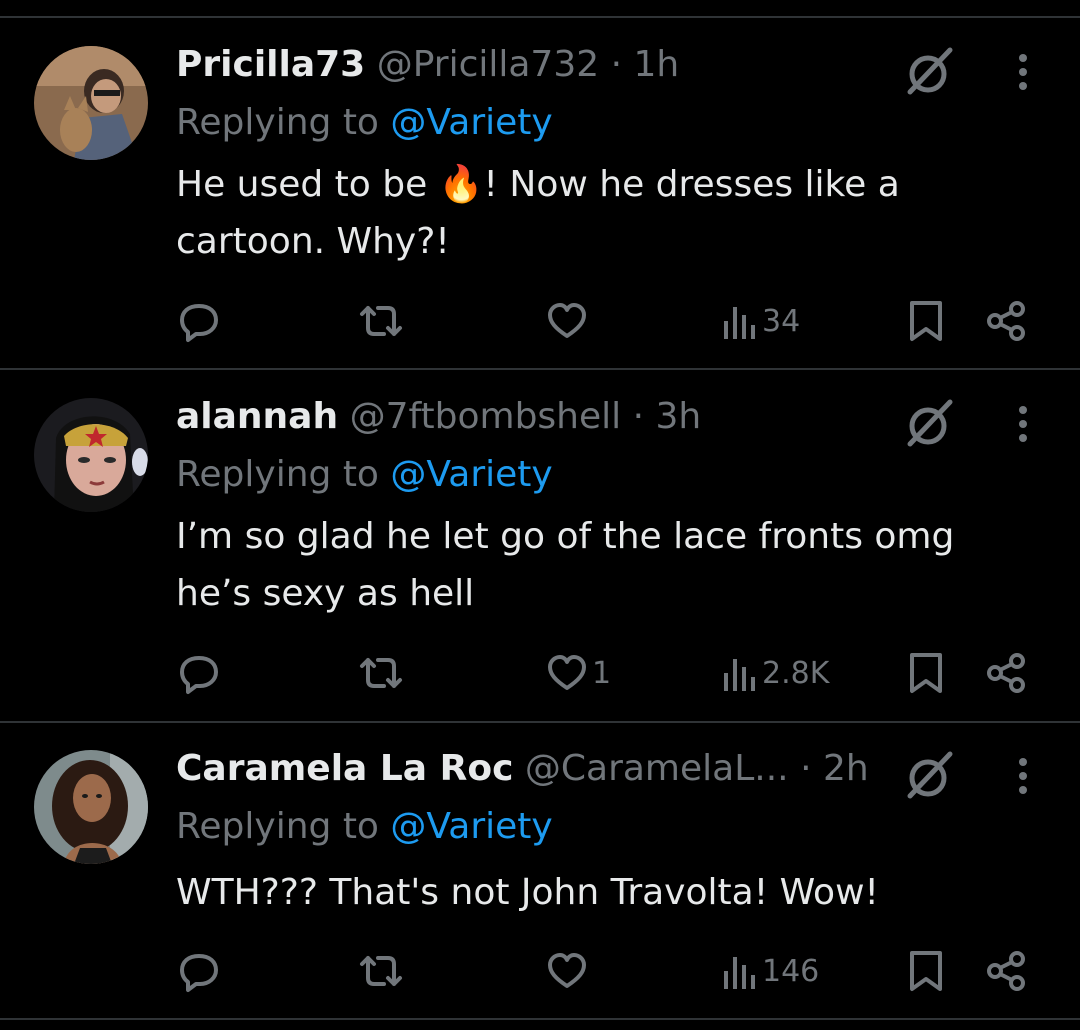 The height and width of the screenshot is (1030, 1080). What do you see at coordinates (846, 768) in the screenshot?
I see `timestamp: 2h` at bounding box center [846, 768].